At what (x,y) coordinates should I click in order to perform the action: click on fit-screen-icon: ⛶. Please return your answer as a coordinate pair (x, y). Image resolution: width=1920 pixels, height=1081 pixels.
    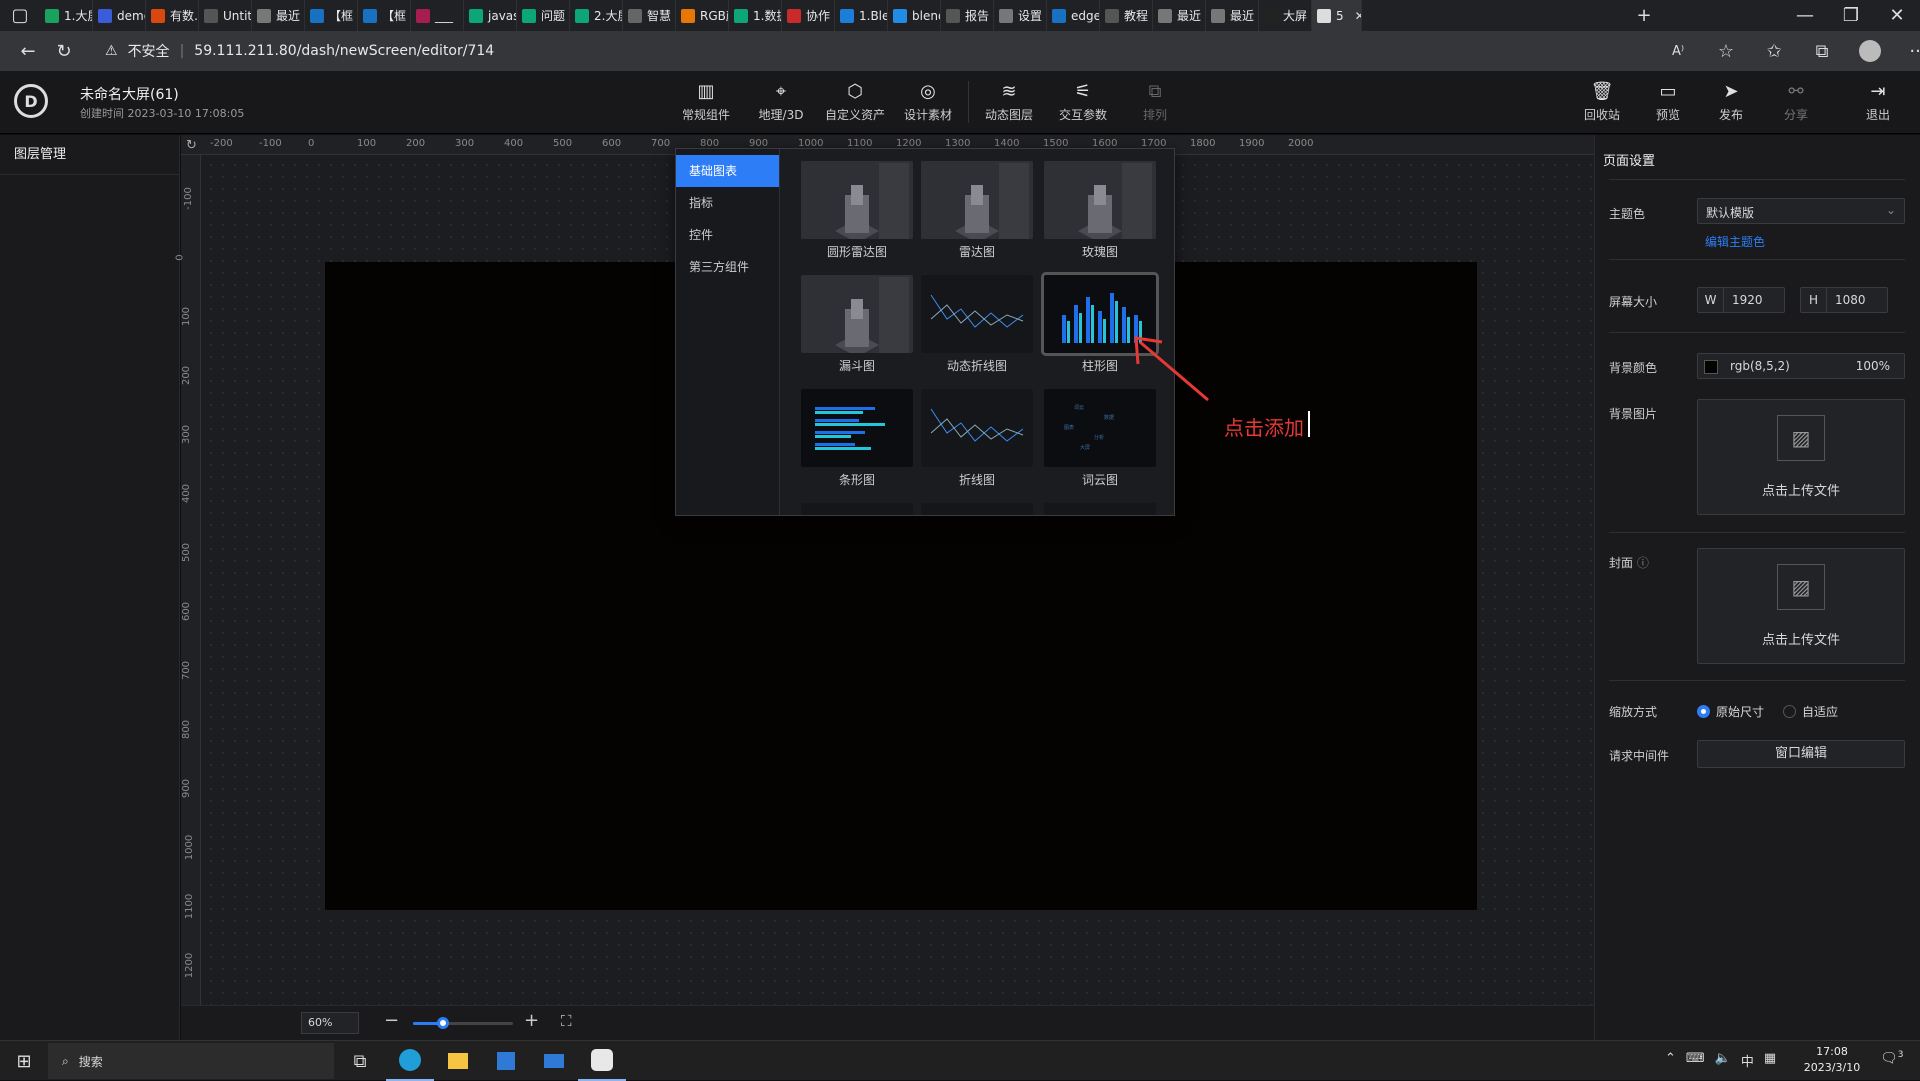
    Looking at the image, I should click on (566, 1021).